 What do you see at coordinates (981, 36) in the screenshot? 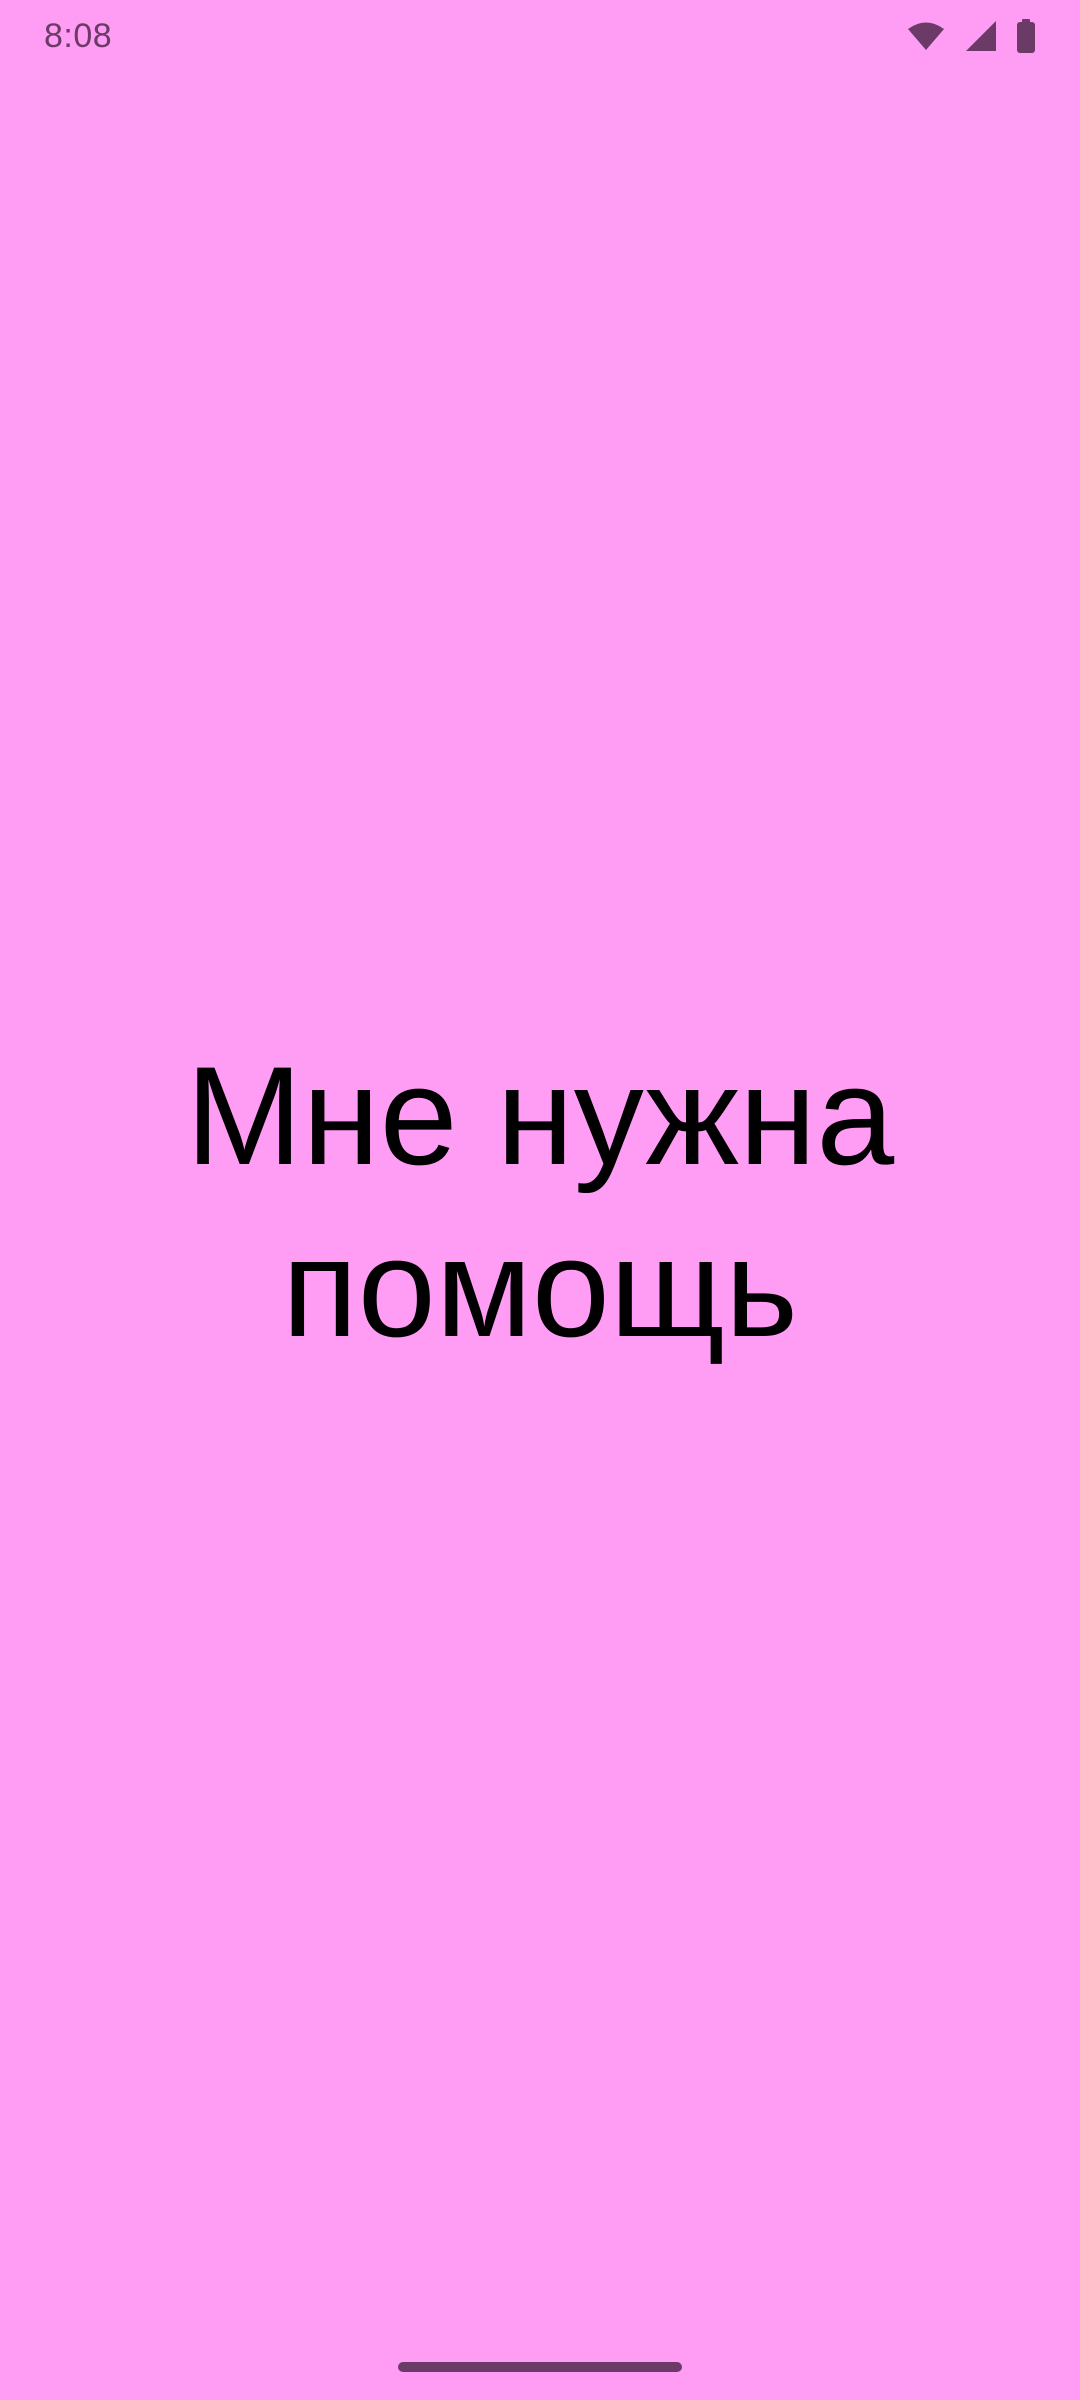
I see `cellular-signal-icon` at bounding box center [981, 36].